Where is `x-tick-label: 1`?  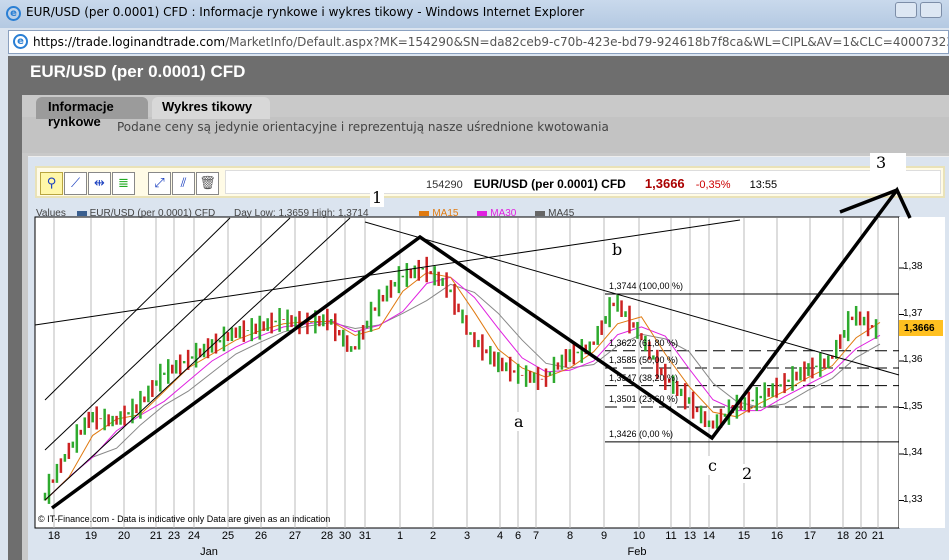
x-tick-label: 1 is located at coordinates (400, 536).